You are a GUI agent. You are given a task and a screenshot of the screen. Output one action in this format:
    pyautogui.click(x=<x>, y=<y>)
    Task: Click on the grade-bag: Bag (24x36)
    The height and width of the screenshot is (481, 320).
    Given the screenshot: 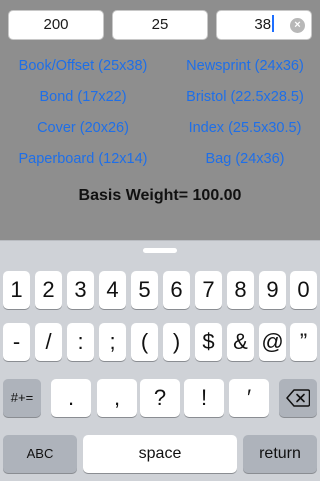 What is the action you would take?
    pyautogui.click(x=245, y=159)
    